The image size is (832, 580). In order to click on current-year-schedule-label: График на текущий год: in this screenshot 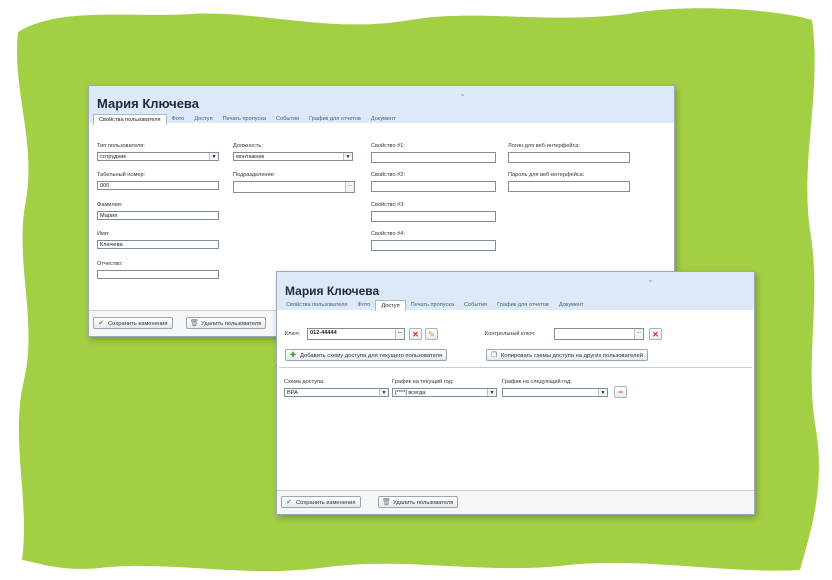, I will do `click(423, 382)`.